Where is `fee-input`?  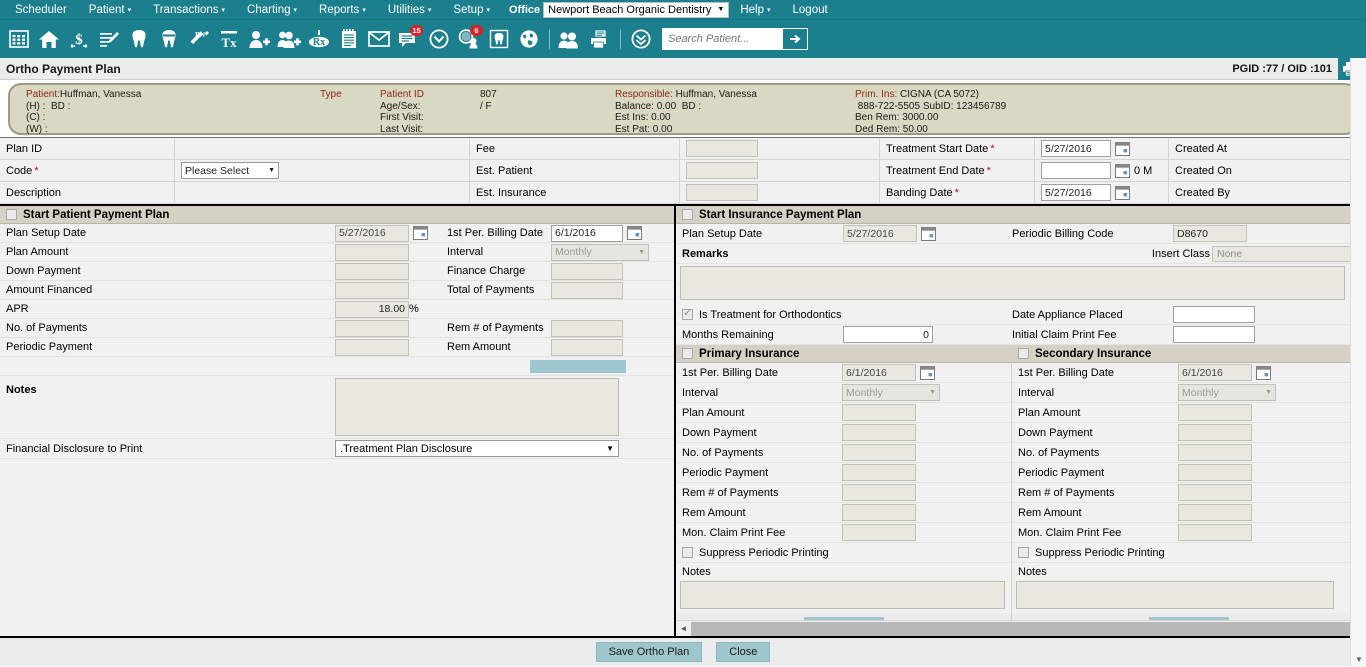
fee-input is located at coordinates (722, 148).